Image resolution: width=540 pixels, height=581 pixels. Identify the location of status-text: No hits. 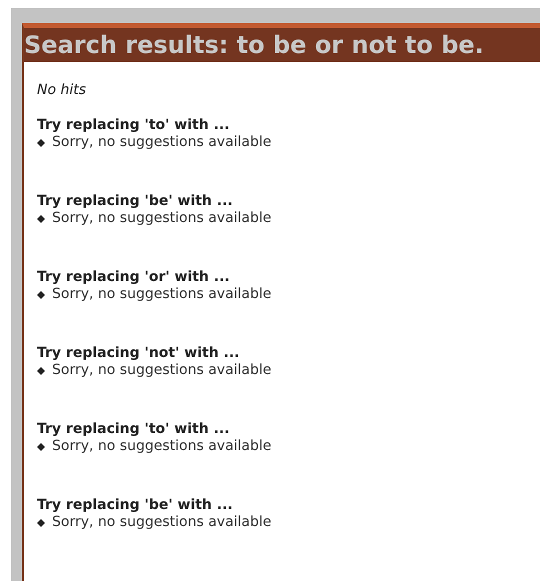
(62, 90).